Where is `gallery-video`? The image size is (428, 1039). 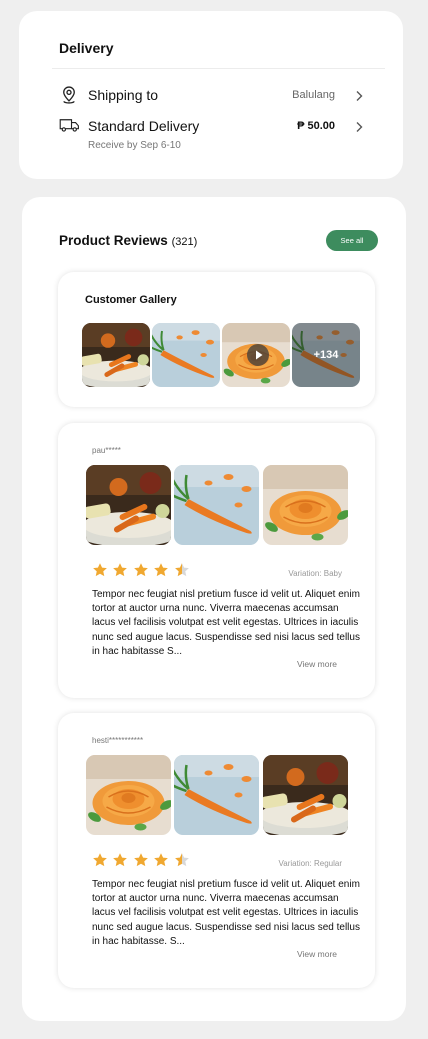 gallery-video is located at coordinates (256, 355).